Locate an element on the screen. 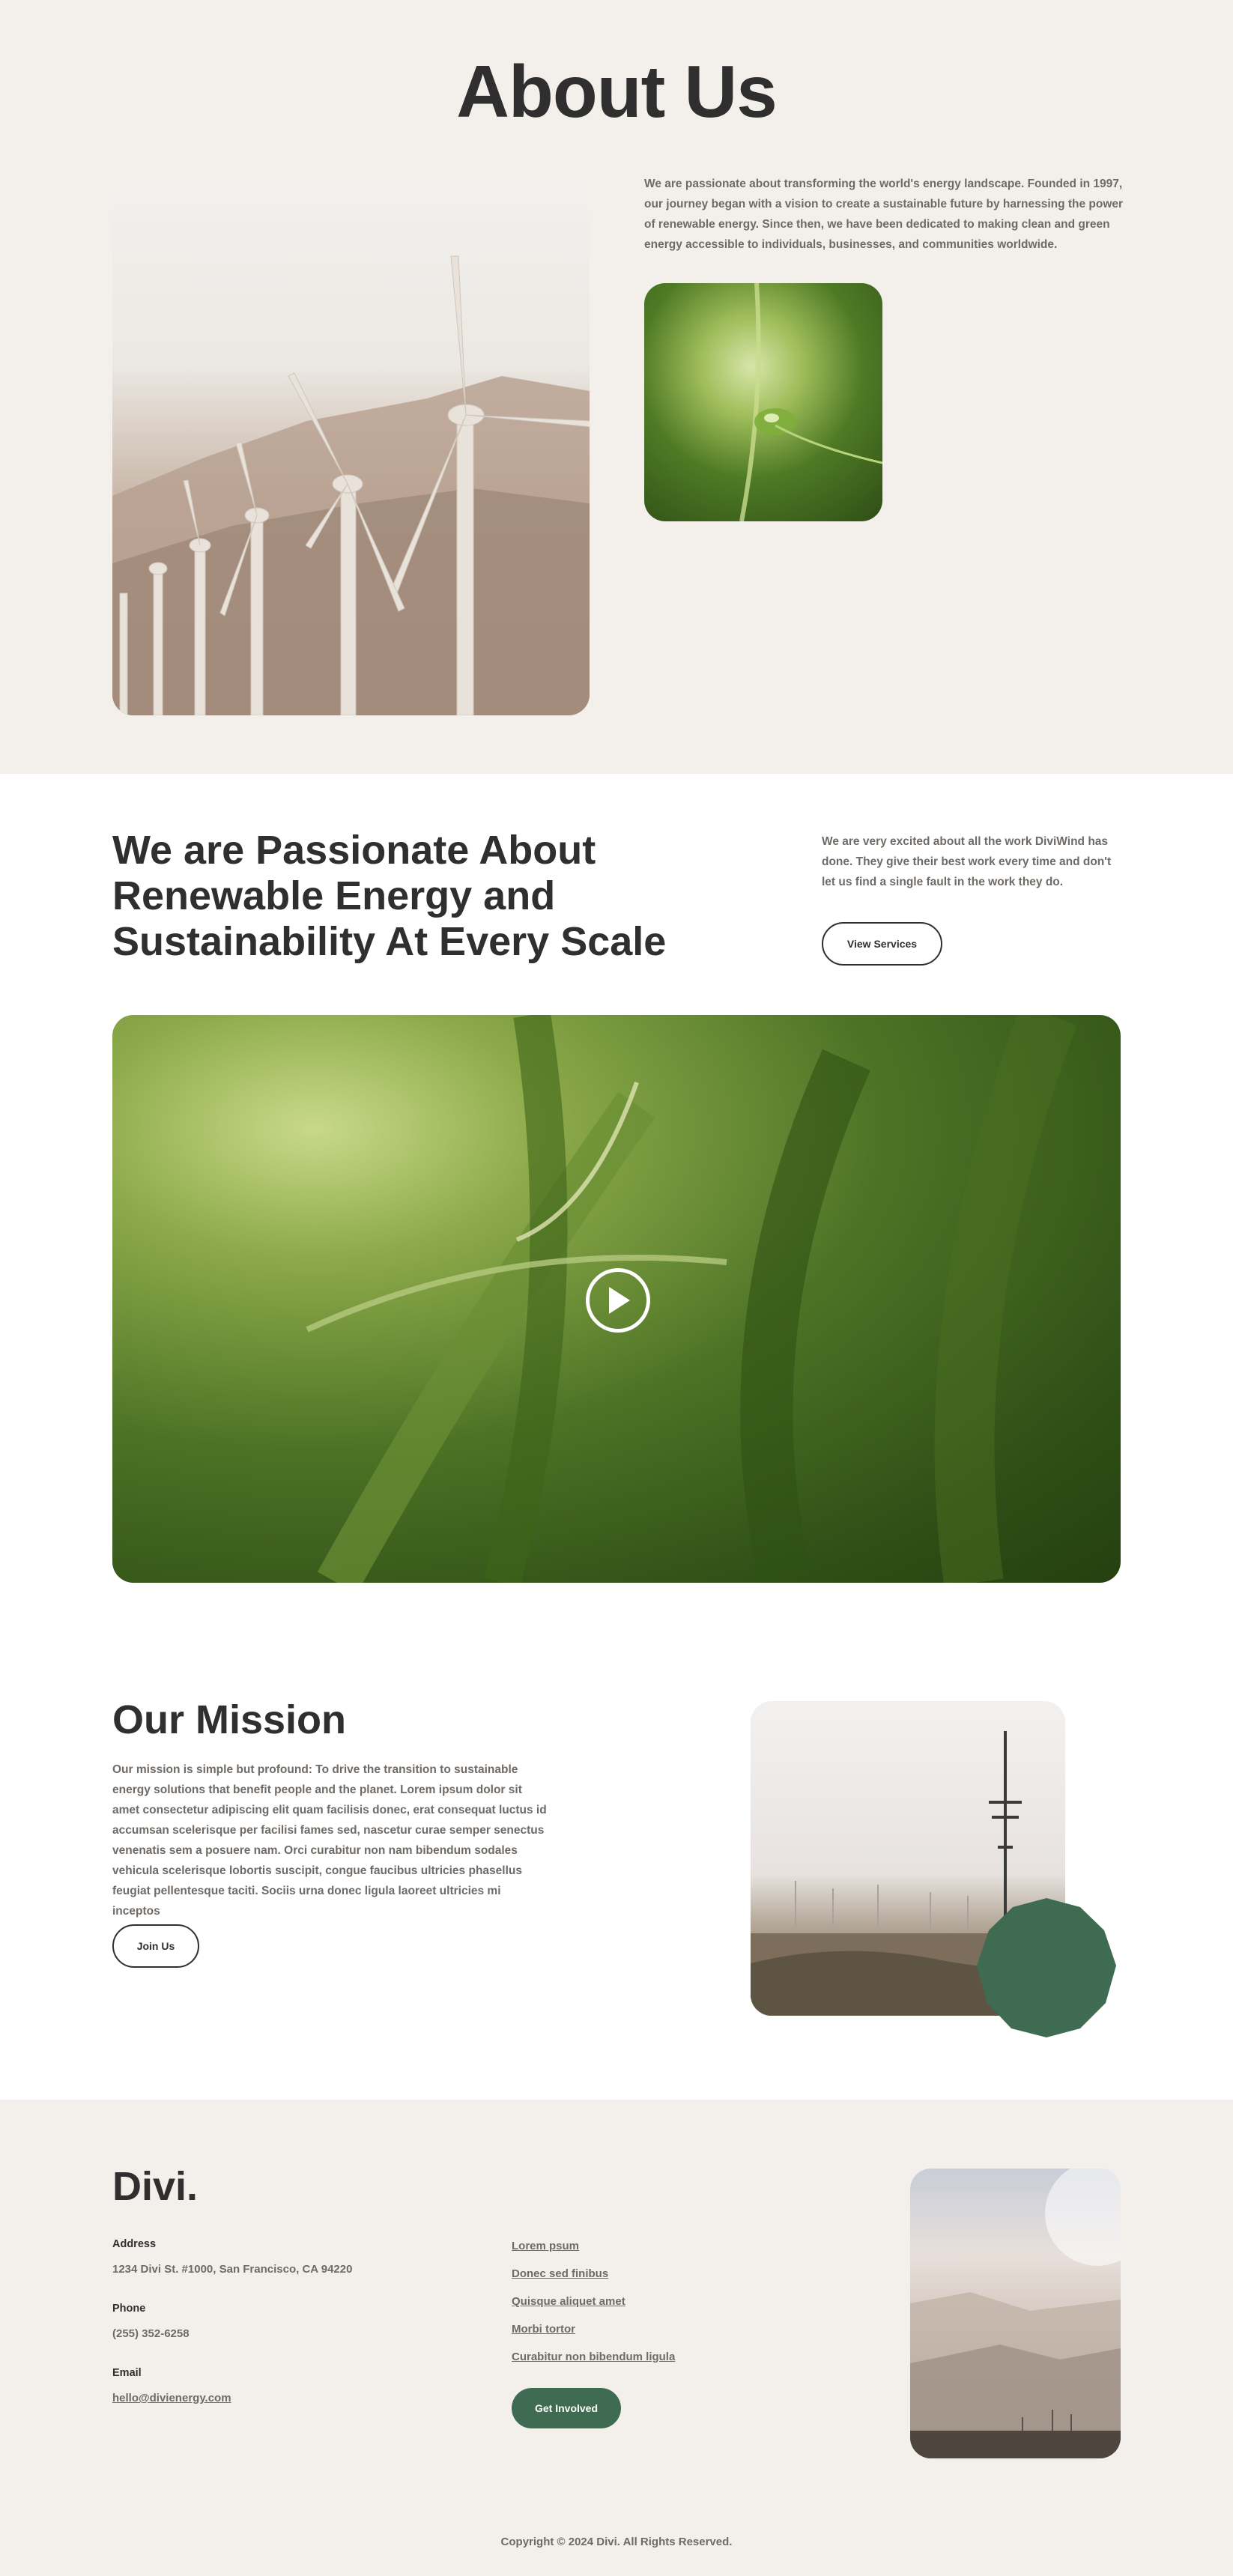  get-involved-button: Get Involved is located at coordinates (567, 2408).